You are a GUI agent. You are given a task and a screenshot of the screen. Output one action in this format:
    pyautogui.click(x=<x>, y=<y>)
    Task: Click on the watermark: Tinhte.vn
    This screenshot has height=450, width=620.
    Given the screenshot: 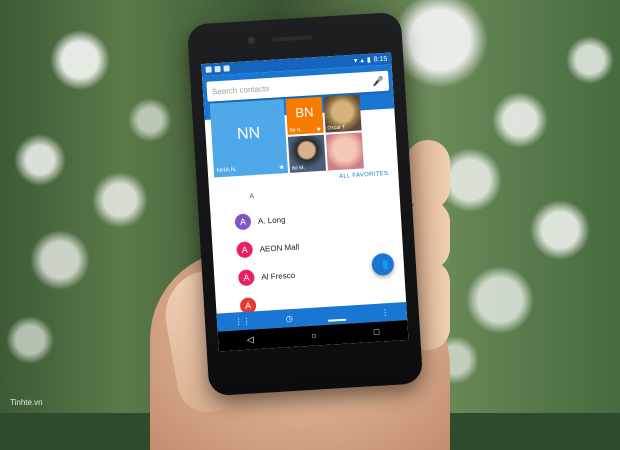 What is the action you would take?
    pyautogui.click(x=26, y=402)
    